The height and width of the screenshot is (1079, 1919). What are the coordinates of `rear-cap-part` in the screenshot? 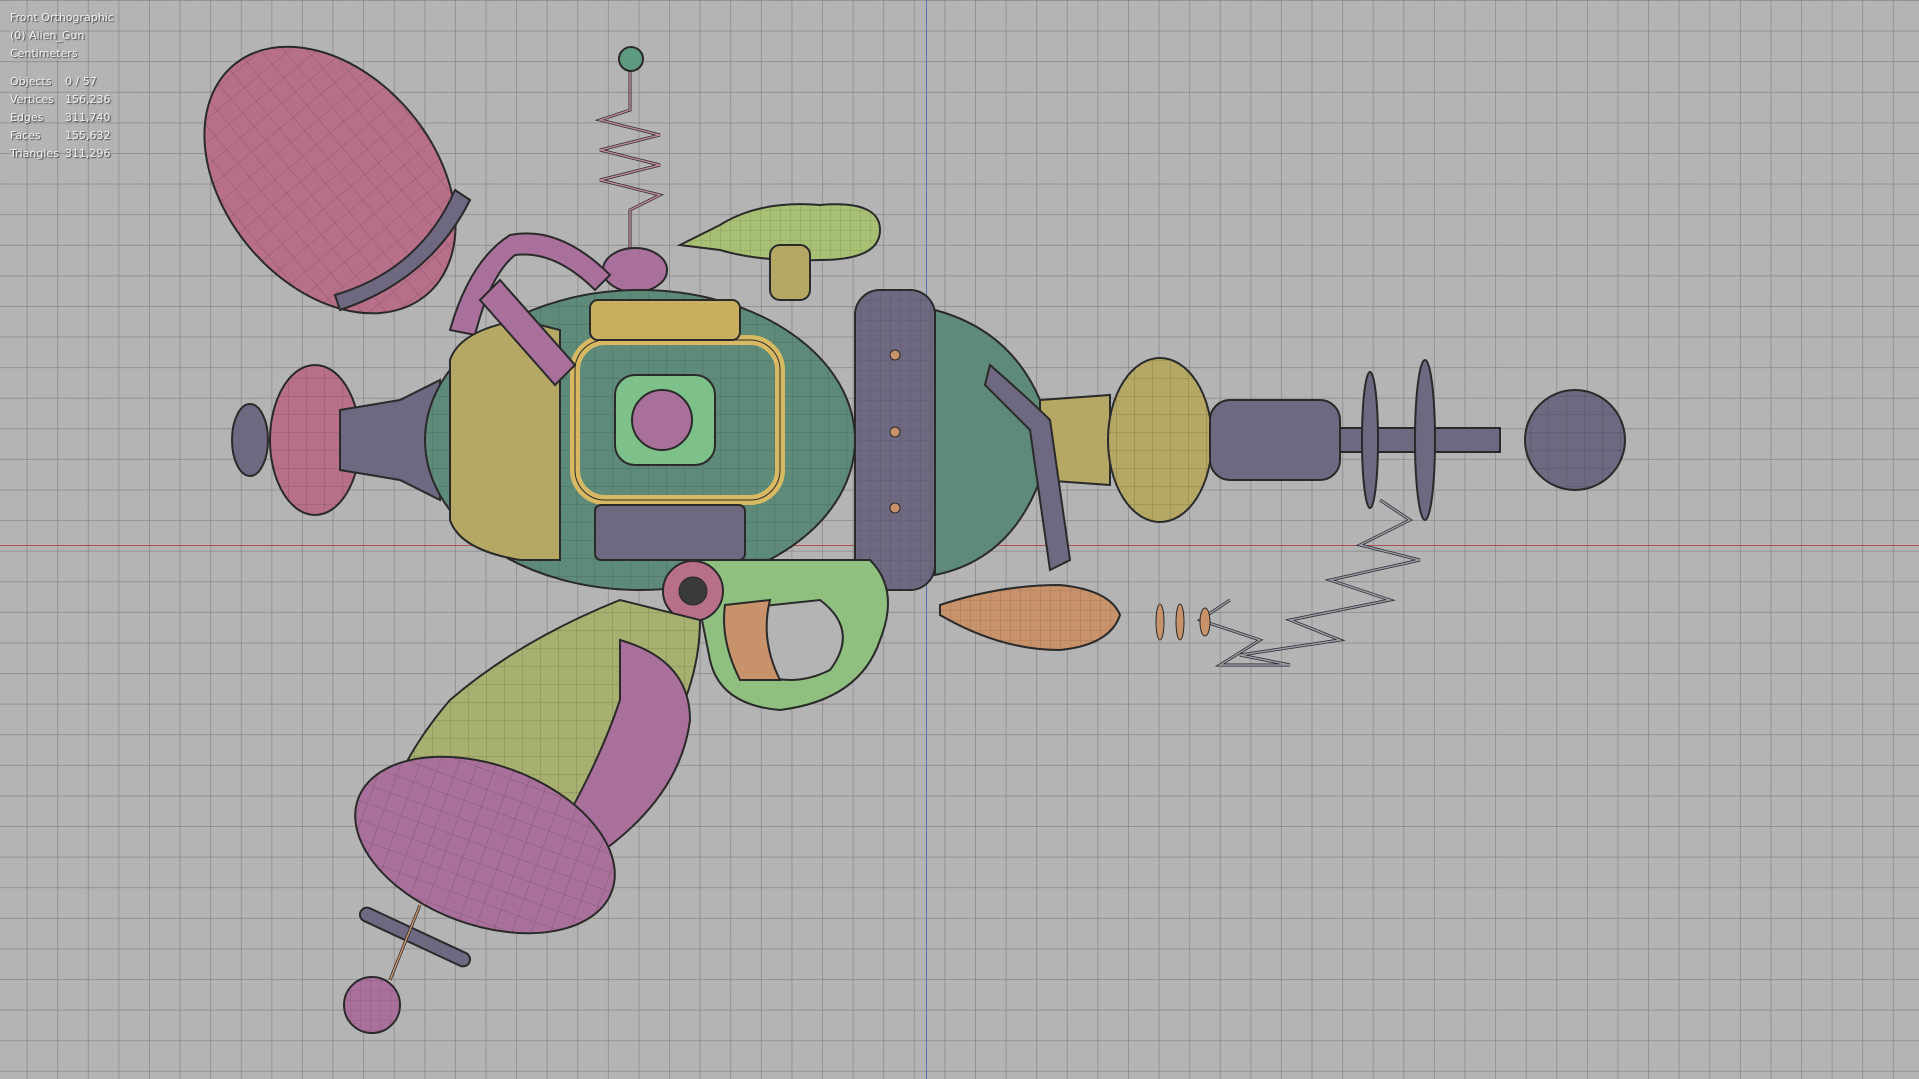 It's located at (336, 440).